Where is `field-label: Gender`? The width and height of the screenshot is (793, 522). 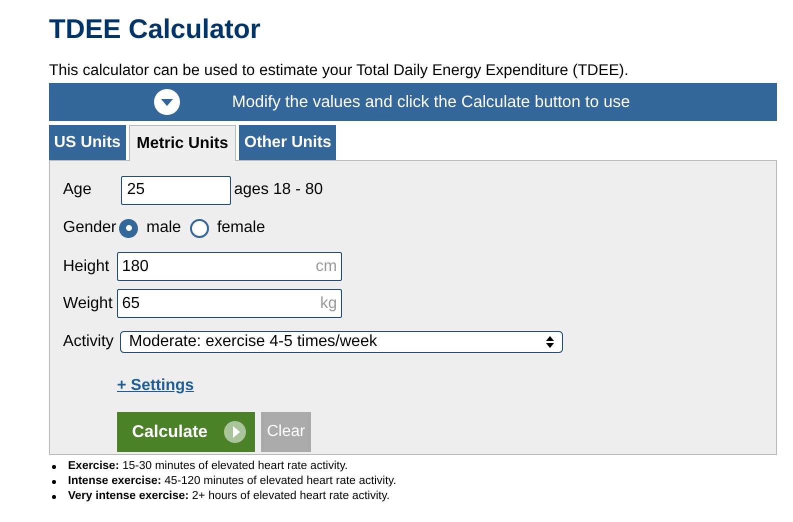 field-label: Gender is located at coordinates (89, 228).